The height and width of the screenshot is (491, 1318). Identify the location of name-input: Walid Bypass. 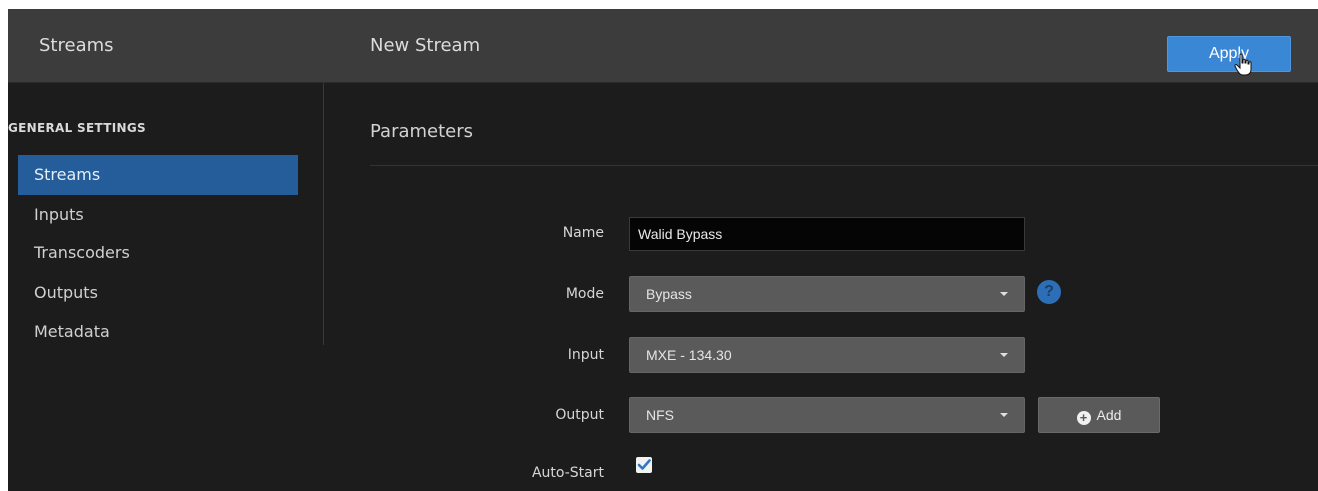
(827, 234).